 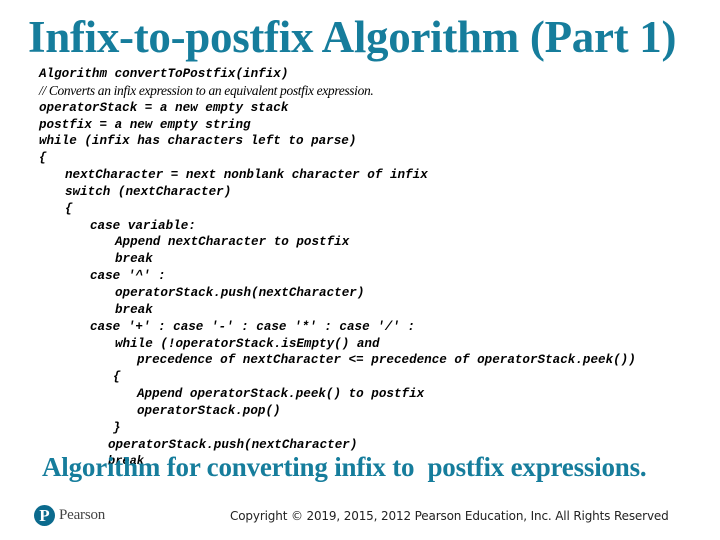 What do you see at coordinates (164, 74) in the screenshot?
I see `code-line: Algorithm convertToPostfix(infix)` at bounding box center [164, 74].